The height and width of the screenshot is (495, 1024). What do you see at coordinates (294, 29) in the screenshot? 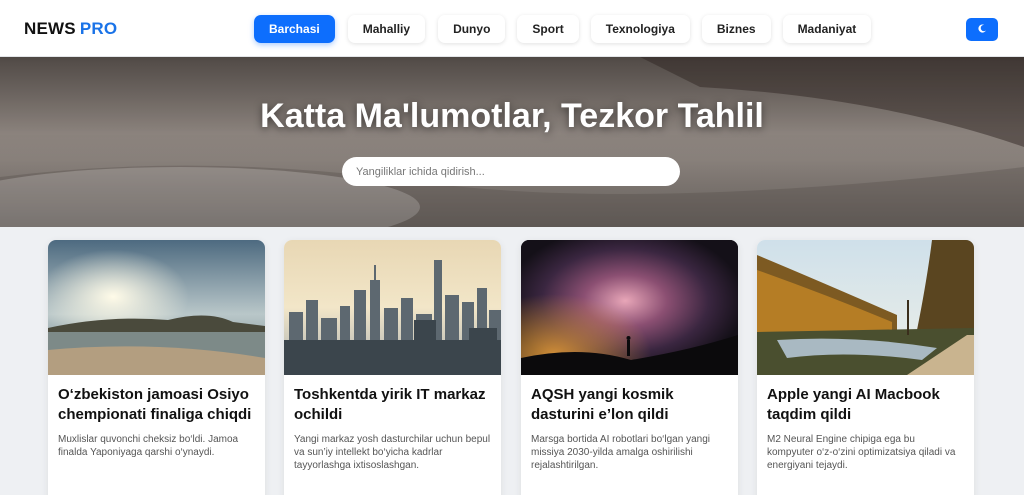
I see `nav-item-barchasi: Barchasi` at bounding box center [294, 29].